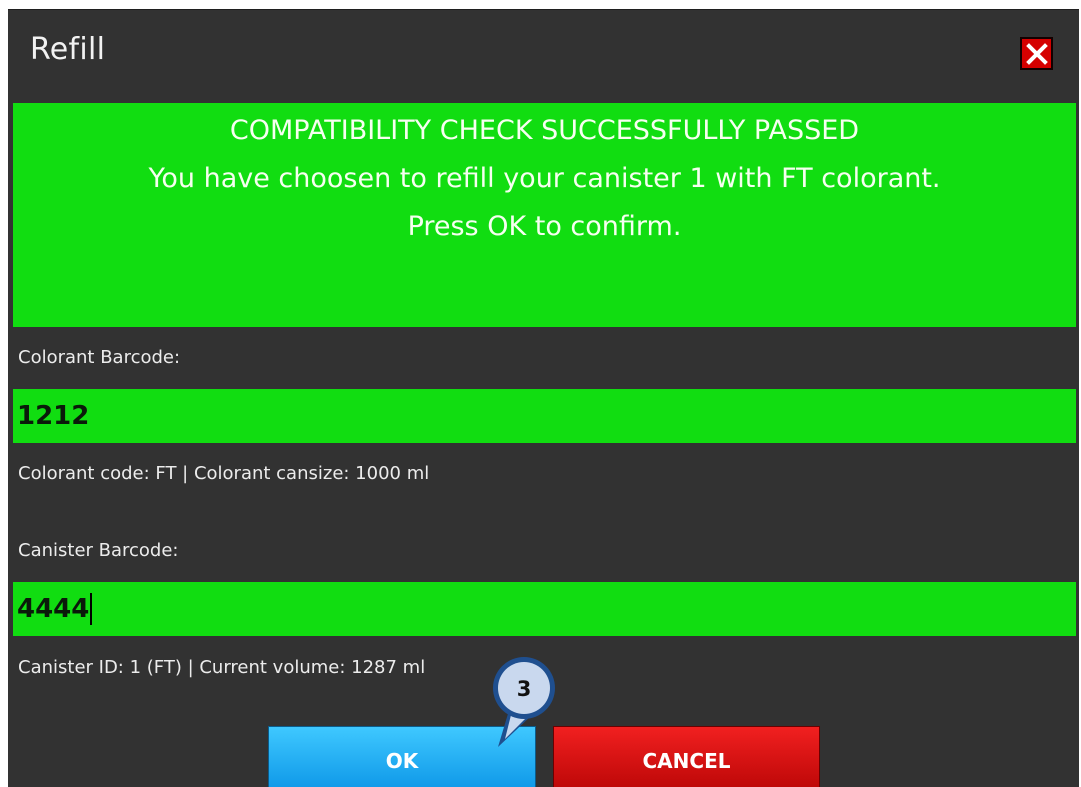 This screenshot has width=1081, height=787. What do you see at coordinates (544, 416) in the screenshot?
I see `colorant-barcode-input: 1212` at bounding box center [544, 416].